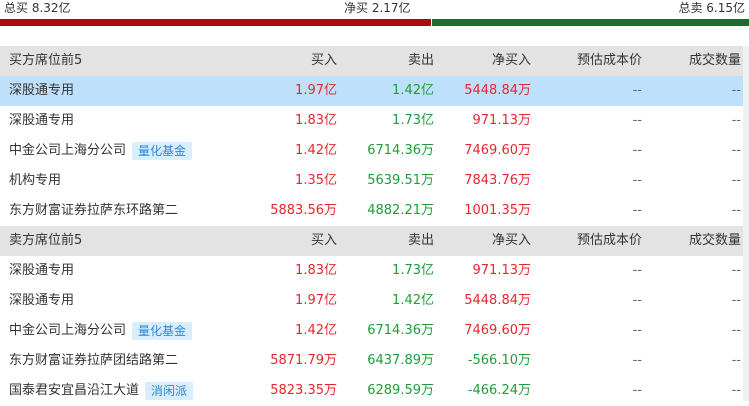 The image size is (749, 406). What do you see at coordinates (94, 210) in the screenshot?
I see `seat-name: 东方财富证券拉萨东环路第二` at bounding box center [94, 210].